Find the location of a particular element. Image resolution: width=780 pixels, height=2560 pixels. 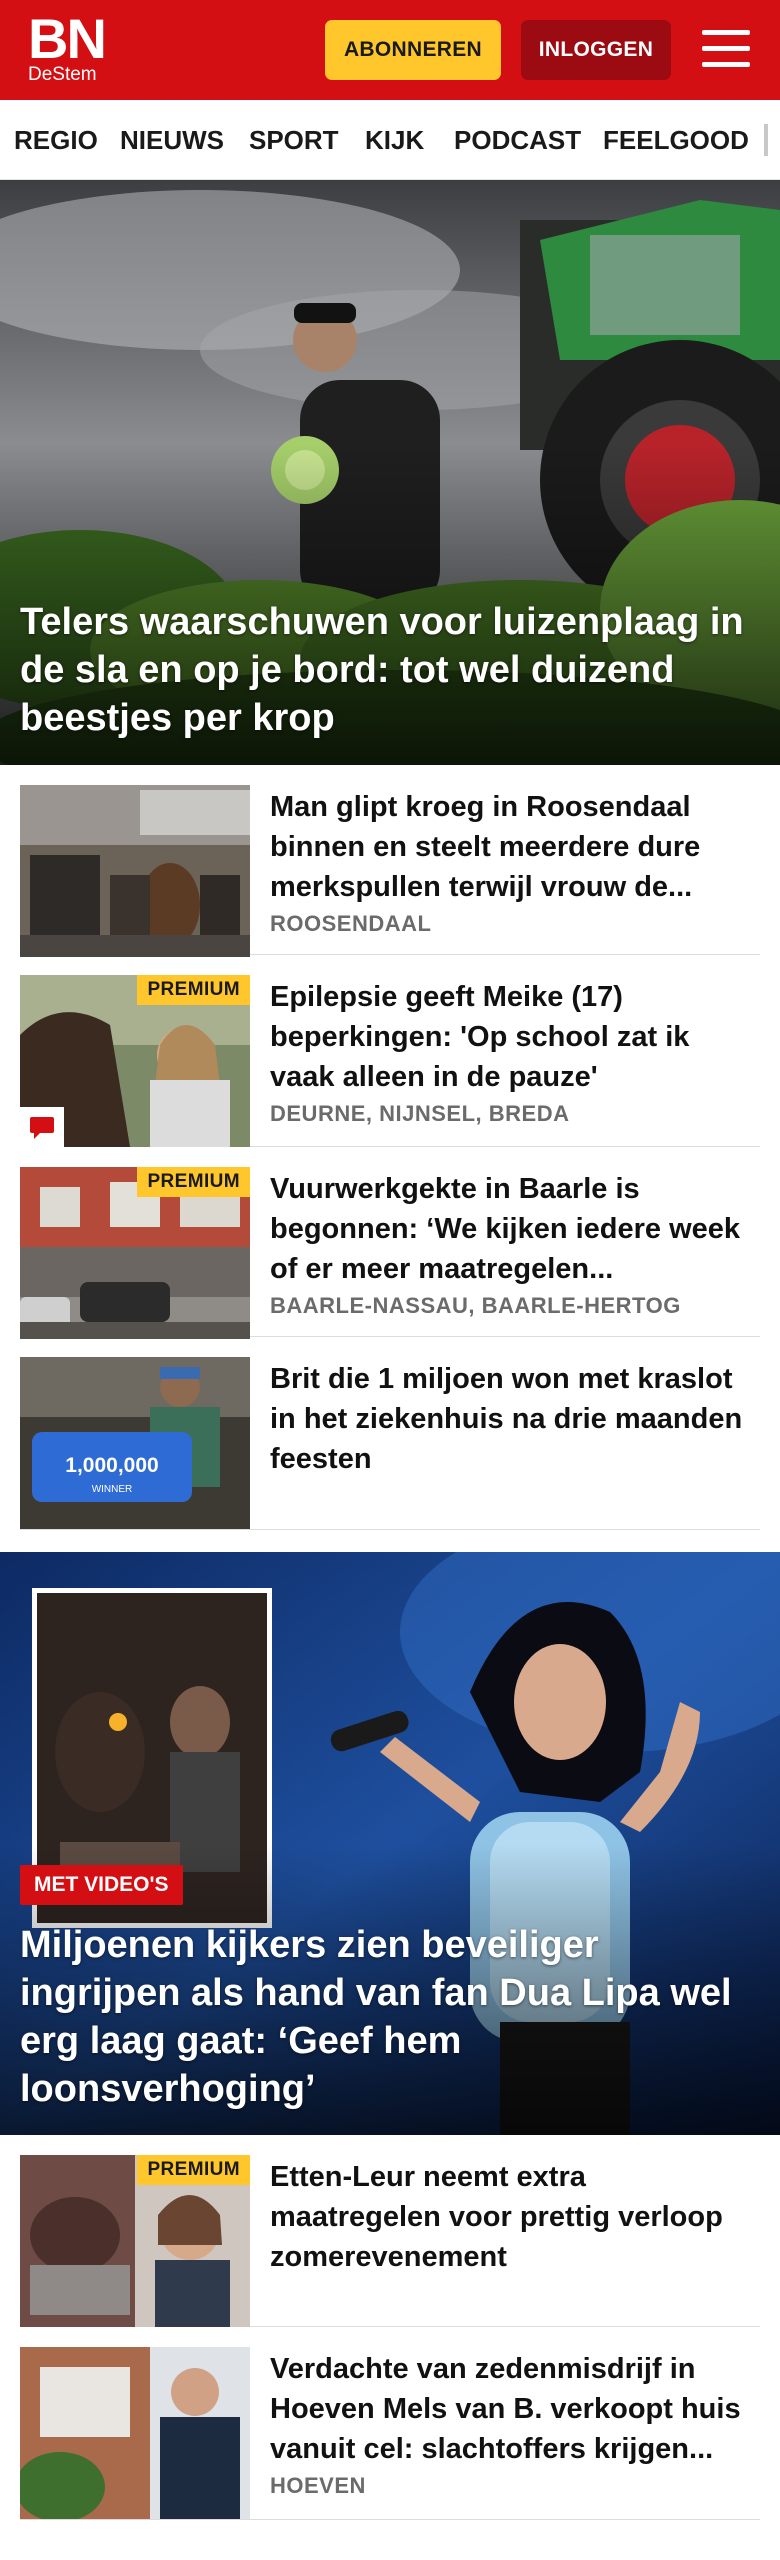

article-location: BAARLE-NASSAU, BAARLE-HERTOG is located at coordinates (475, 1305).